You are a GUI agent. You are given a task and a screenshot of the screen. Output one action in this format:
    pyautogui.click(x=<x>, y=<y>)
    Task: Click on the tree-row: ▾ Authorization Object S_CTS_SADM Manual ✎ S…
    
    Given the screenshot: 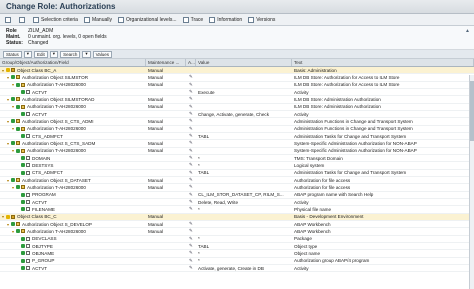 What is the action you would take?
    pyautogui.click(x=237, y=144)
    